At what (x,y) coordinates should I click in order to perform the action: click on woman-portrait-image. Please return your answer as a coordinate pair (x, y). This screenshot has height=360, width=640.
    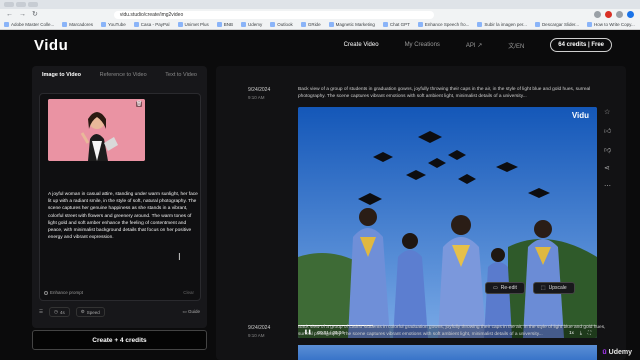
    Looking at the image, I should click on (96, 130).